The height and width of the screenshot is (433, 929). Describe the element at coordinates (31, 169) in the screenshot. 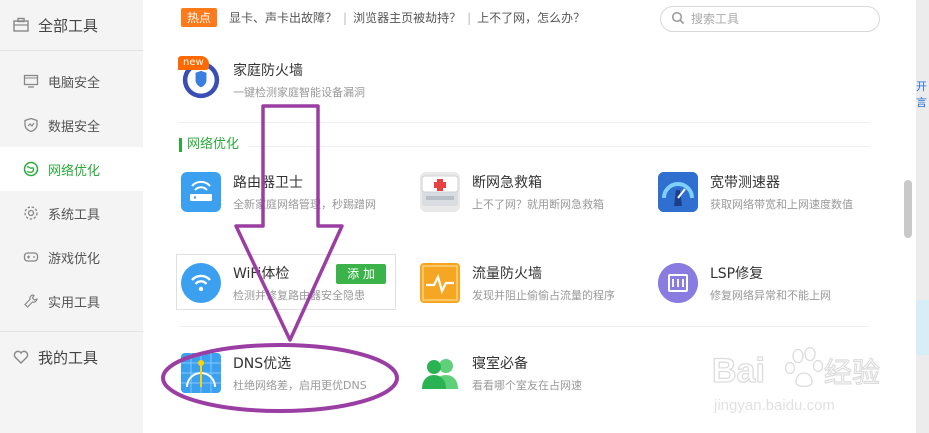

I see `globe-icon` at that location.